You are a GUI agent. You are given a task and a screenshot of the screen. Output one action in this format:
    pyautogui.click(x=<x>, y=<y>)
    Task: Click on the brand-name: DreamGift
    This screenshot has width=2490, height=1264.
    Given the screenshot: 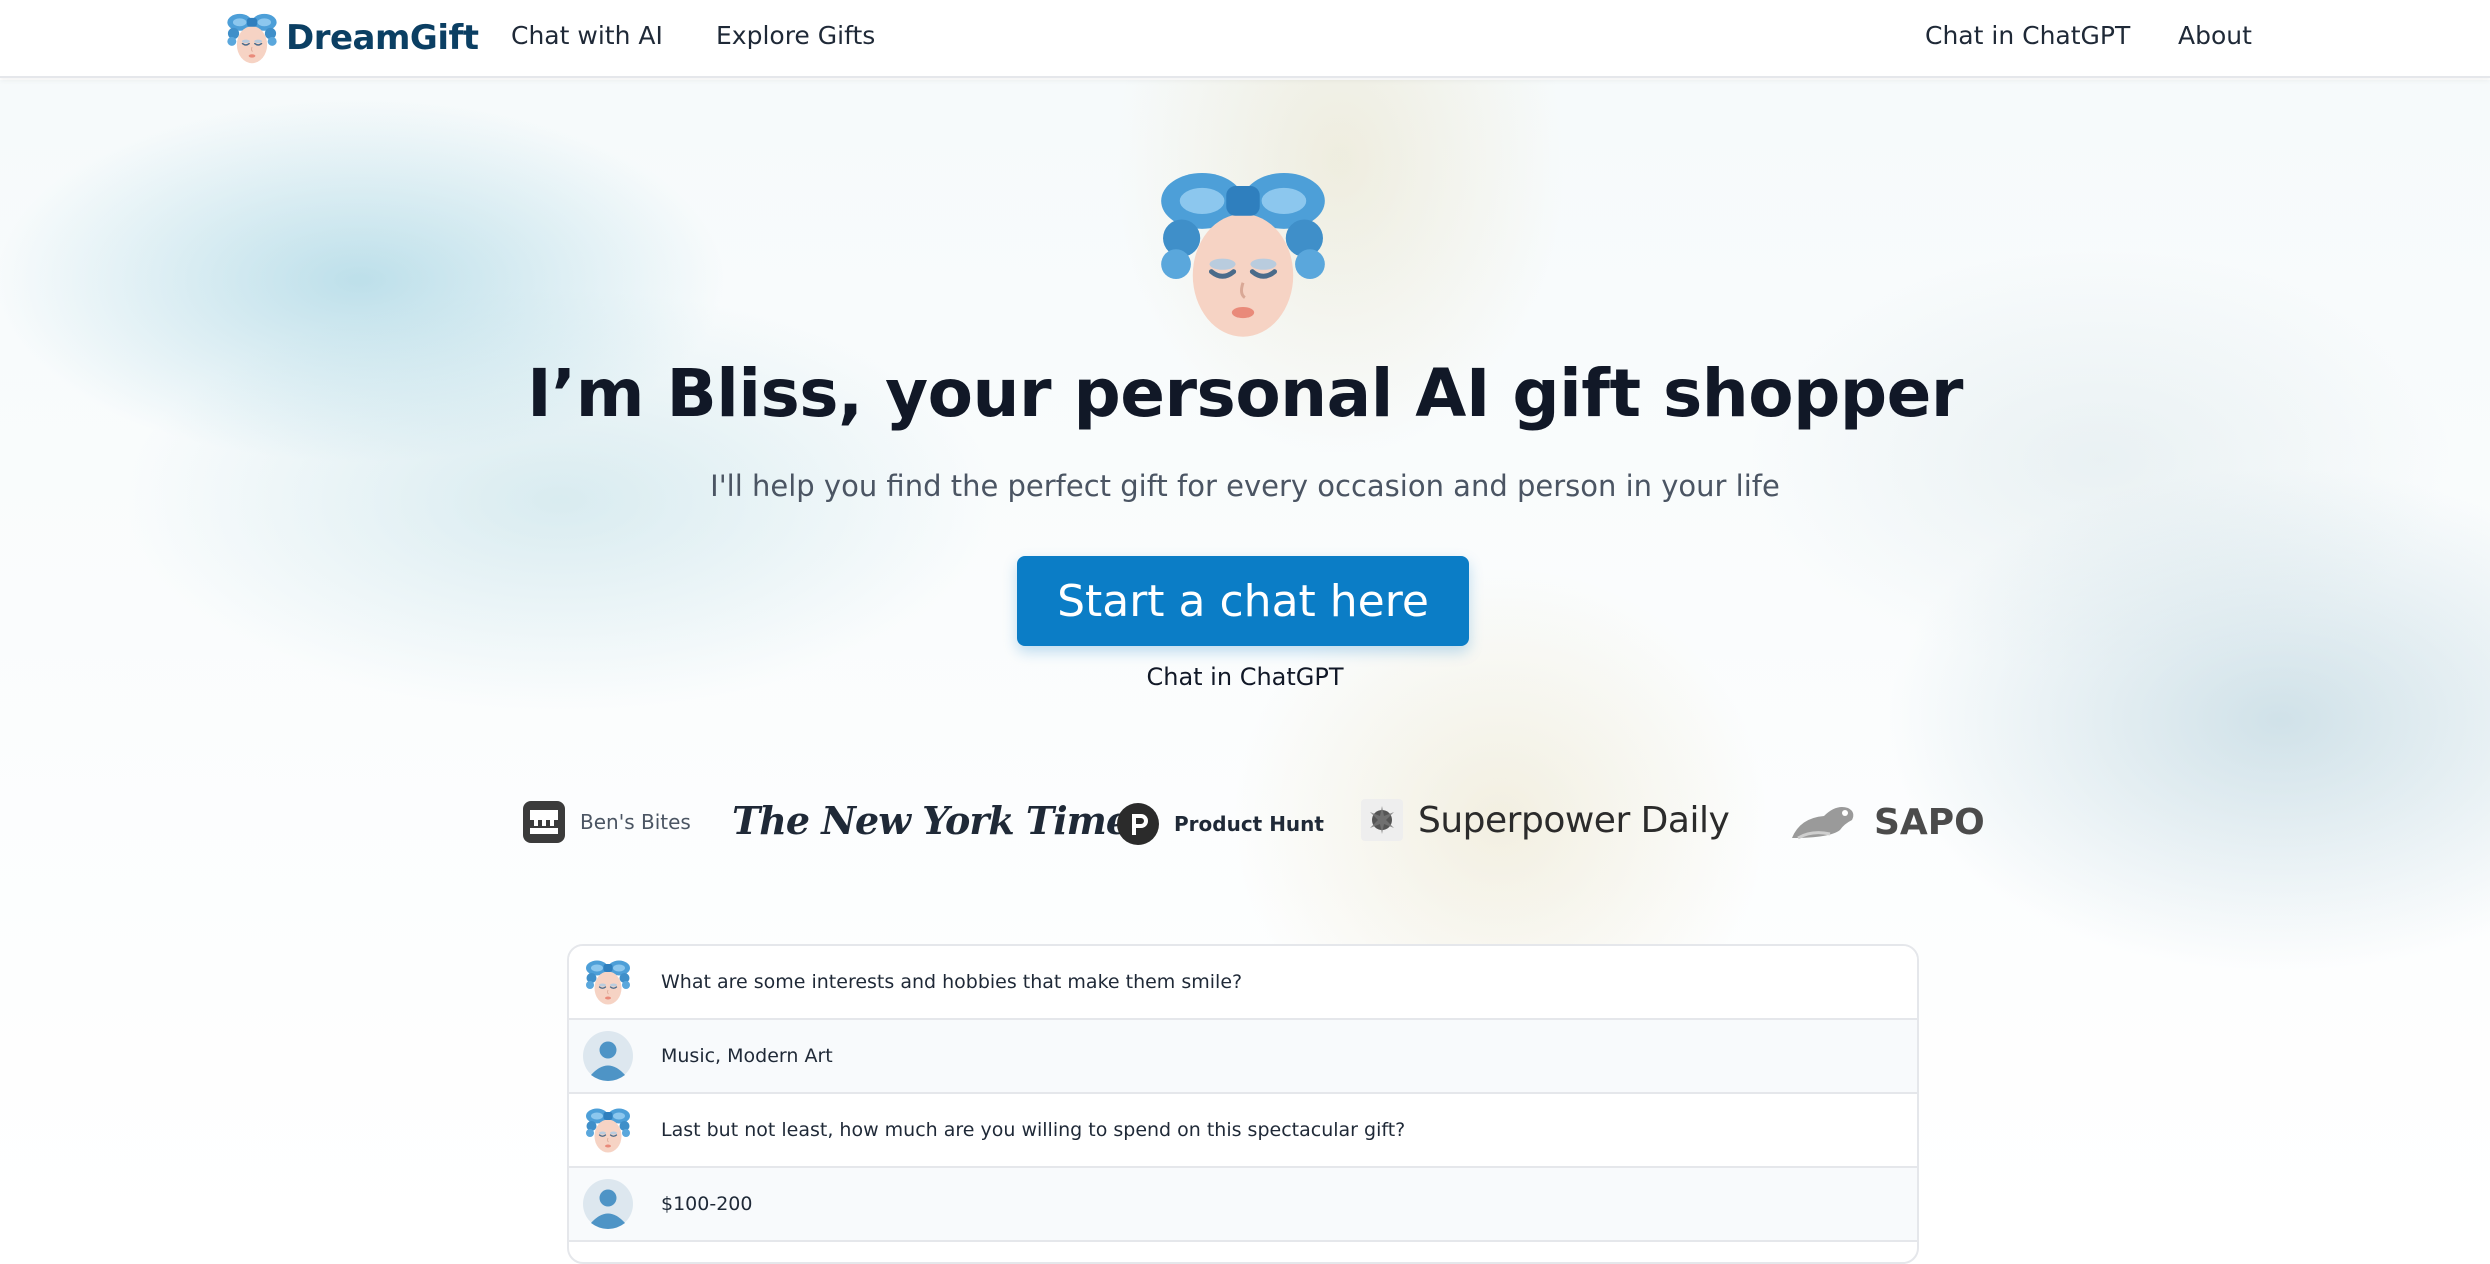 What is the action you would take?
    pyautogui.click(x=382, y=38)
    